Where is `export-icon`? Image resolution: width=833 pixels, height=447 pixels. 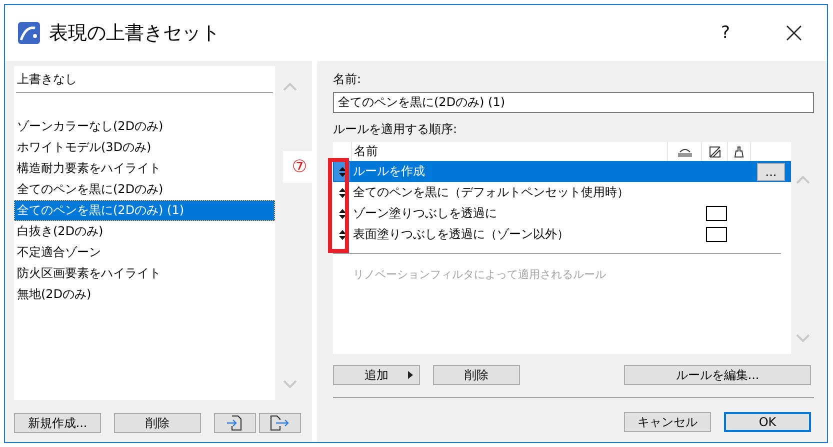
export-icon is located at coordinates (280, 423).